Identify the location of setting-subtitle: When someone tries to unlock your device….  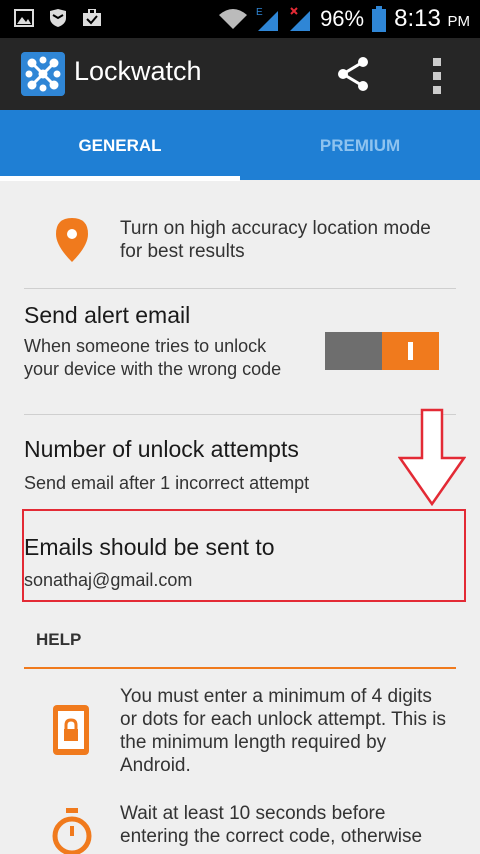
(153, 357).